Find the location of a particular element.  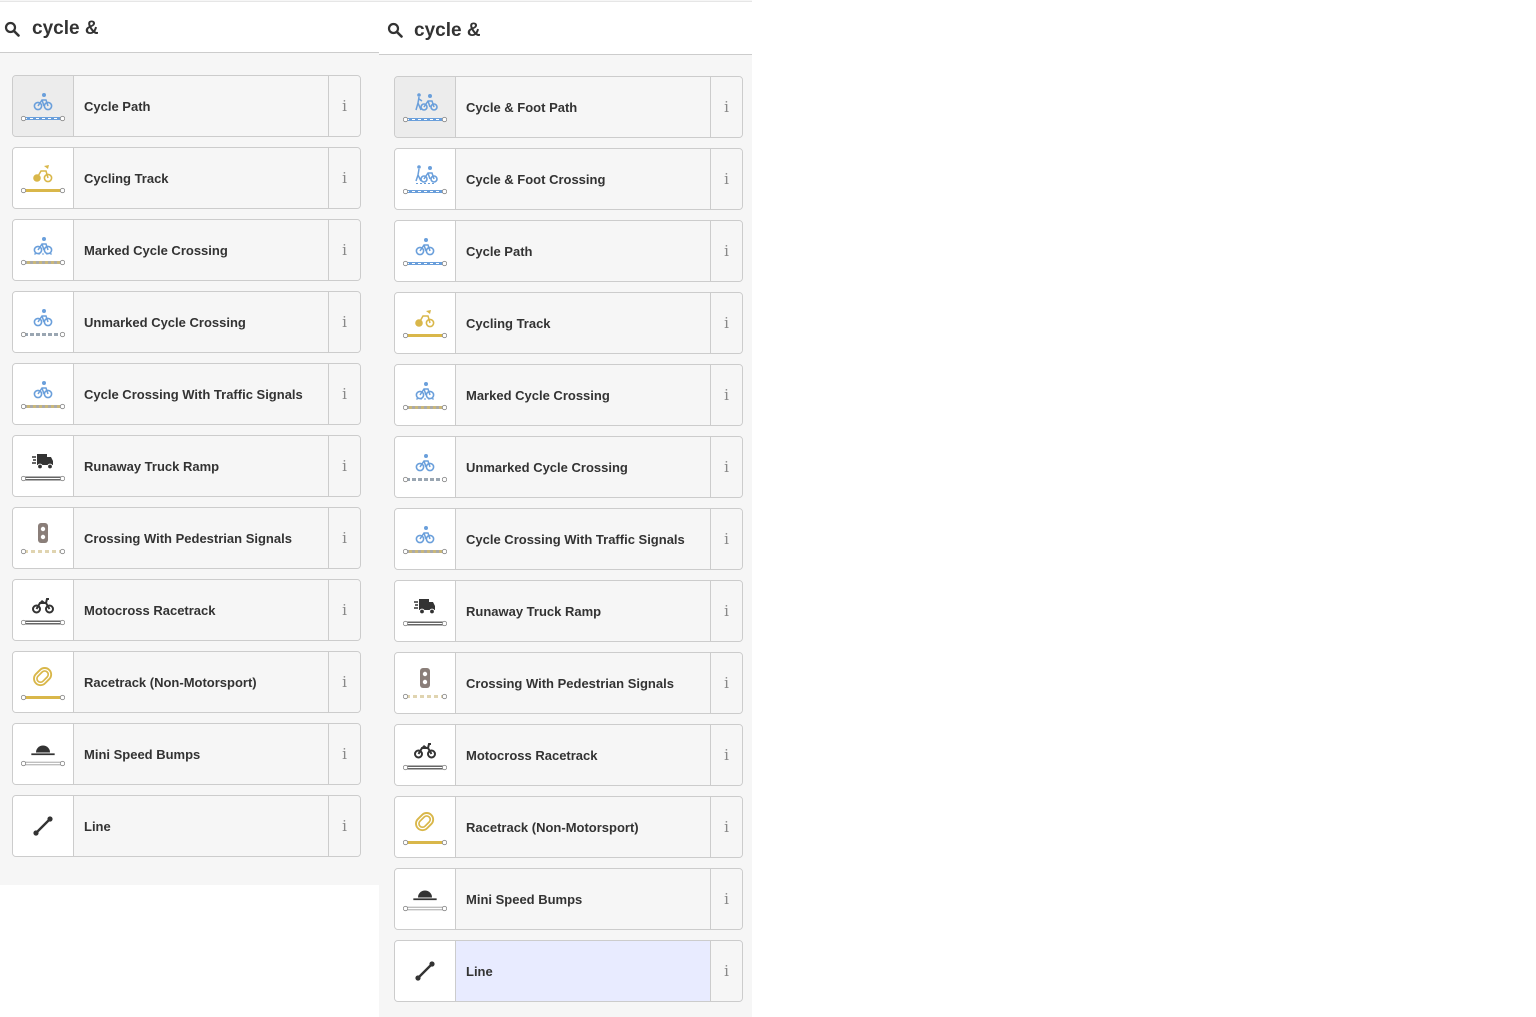

preset-label: Crossing With Pedestrian Signals is located at coordinates (188, 538).